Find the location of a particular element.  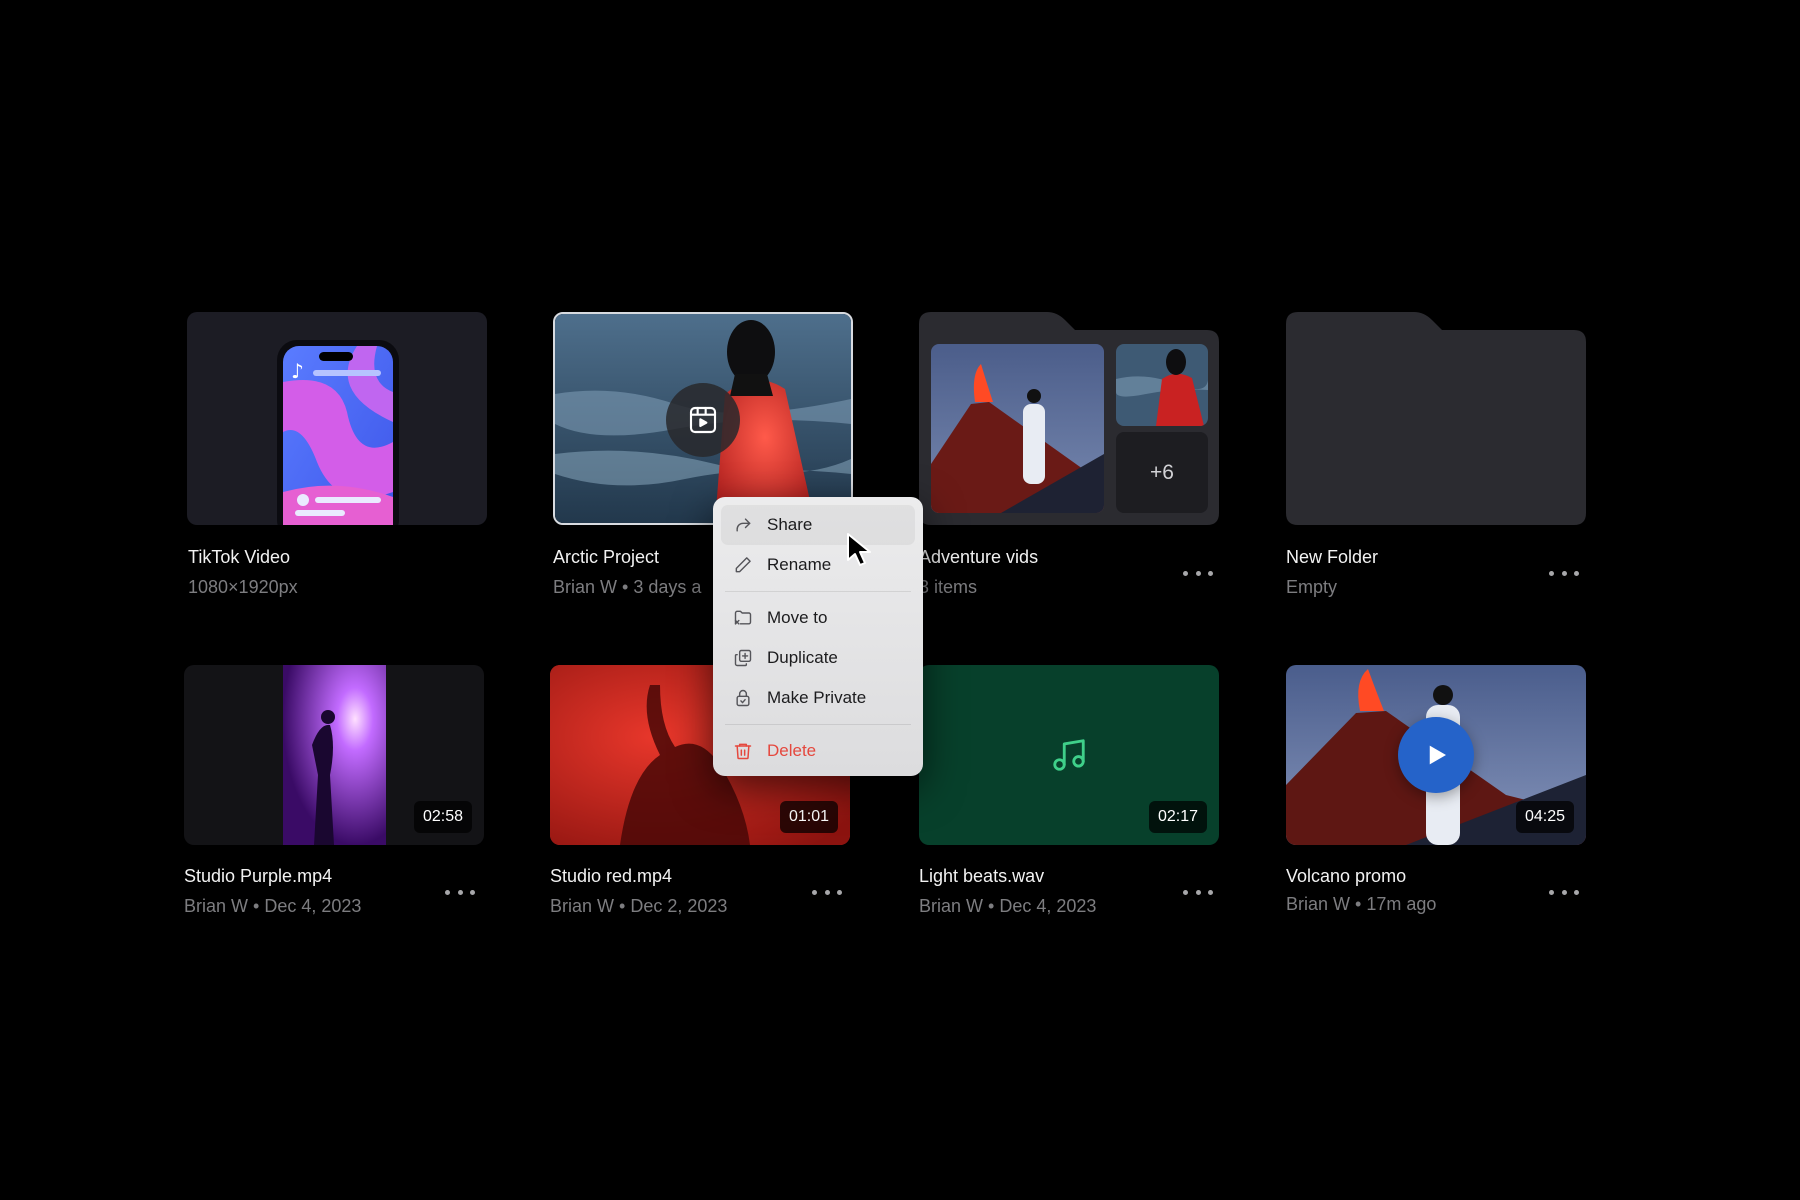

video-file-icon is located at coordinates (703, 420).